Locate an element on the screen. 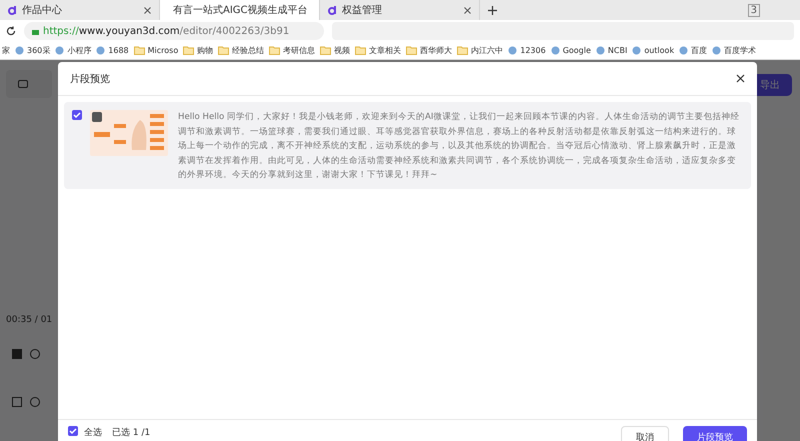 This screenshot has height=441, width=800. bookmark: 12306 is located at coordinates (527, 50).